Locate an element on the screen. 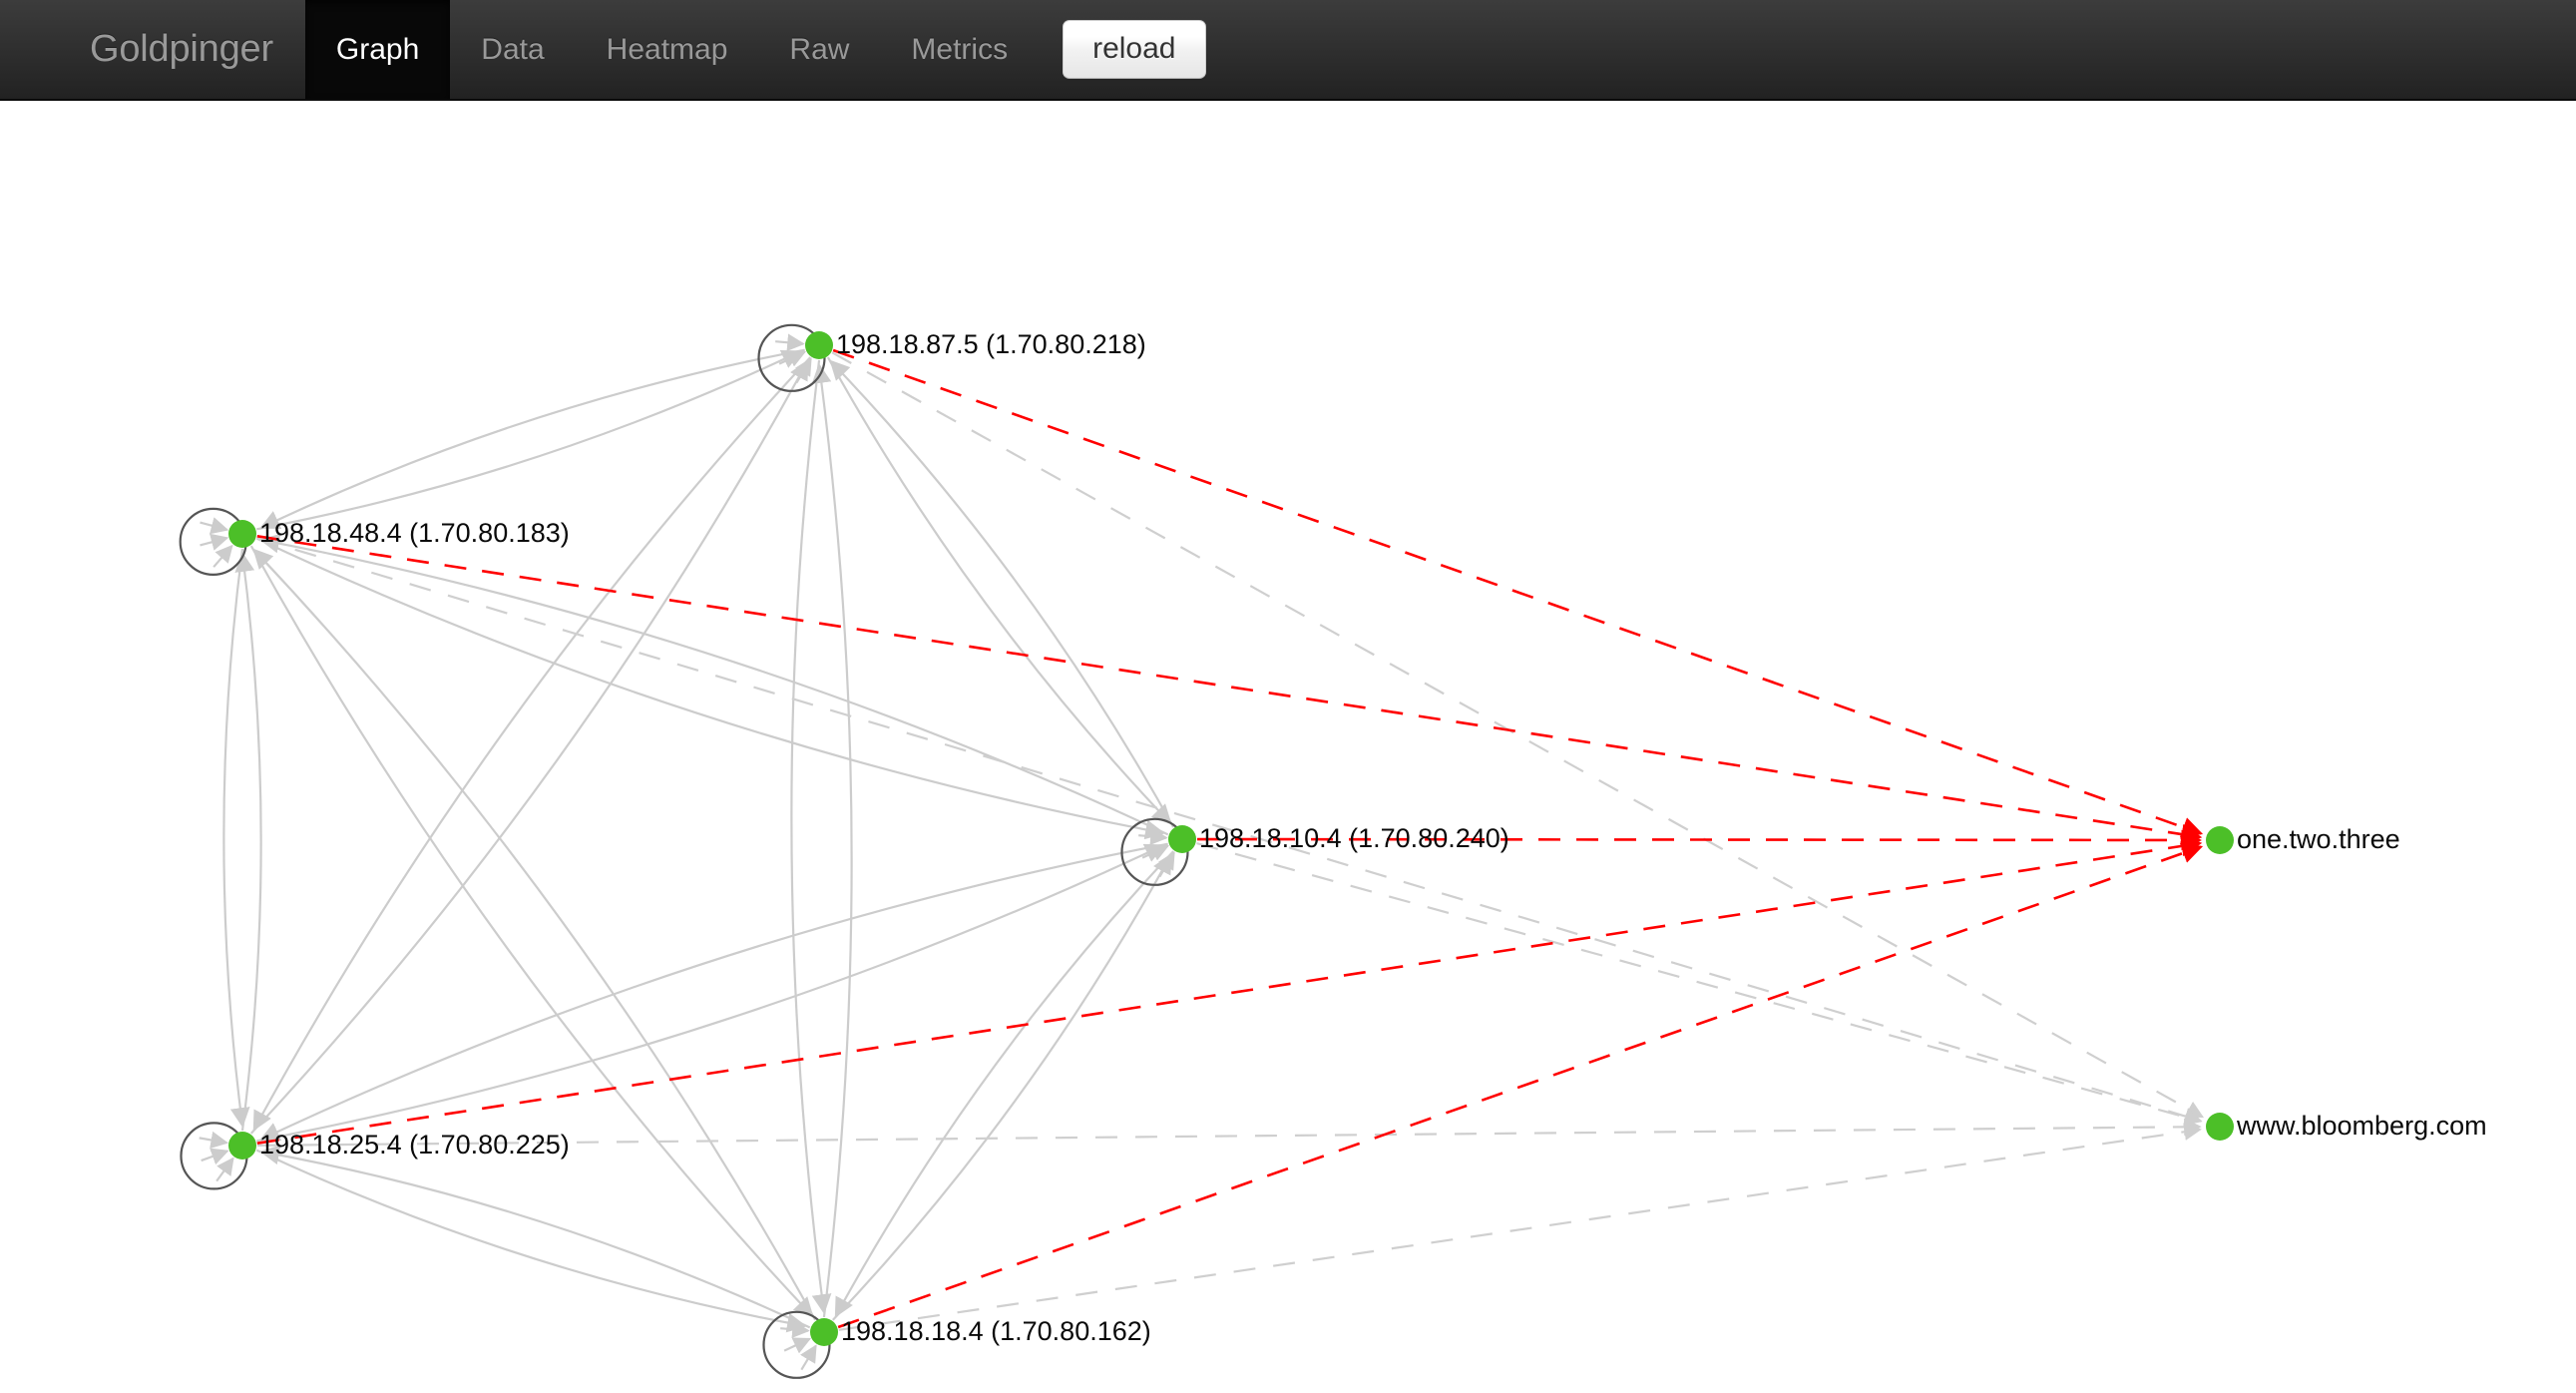 The image size is (2576, 1393). graph-node: www.bloomberg.com is located at coordinates (2346, 1126).